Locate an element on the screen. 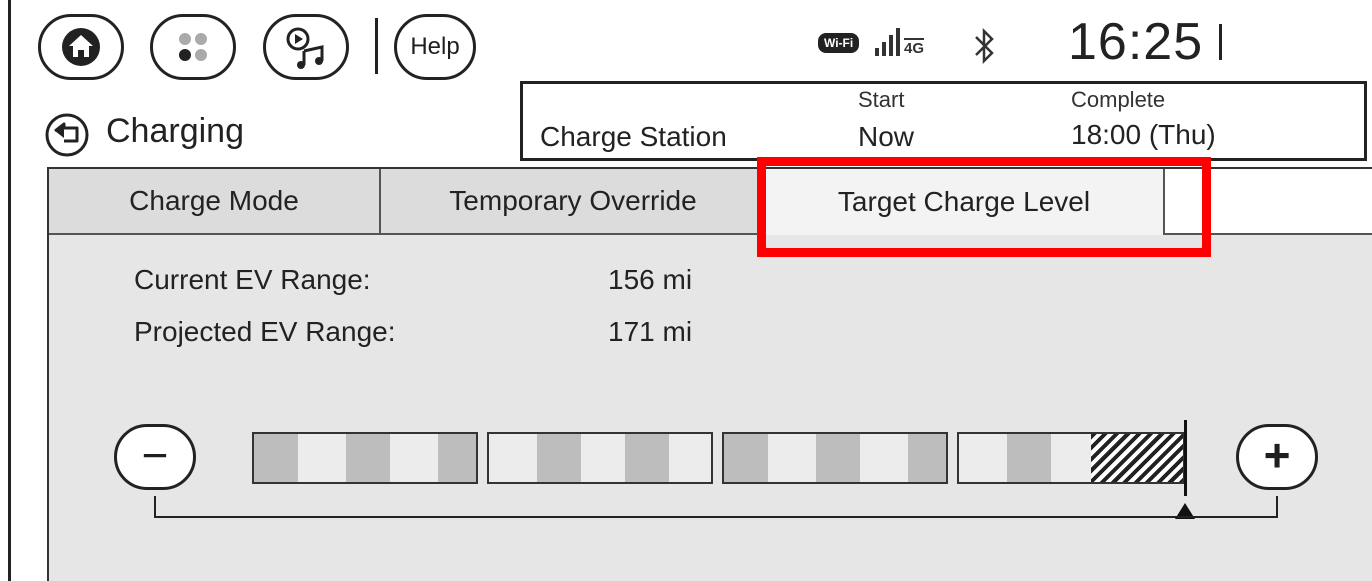  cellular-signal-icon is located at coordinates (887, 42).